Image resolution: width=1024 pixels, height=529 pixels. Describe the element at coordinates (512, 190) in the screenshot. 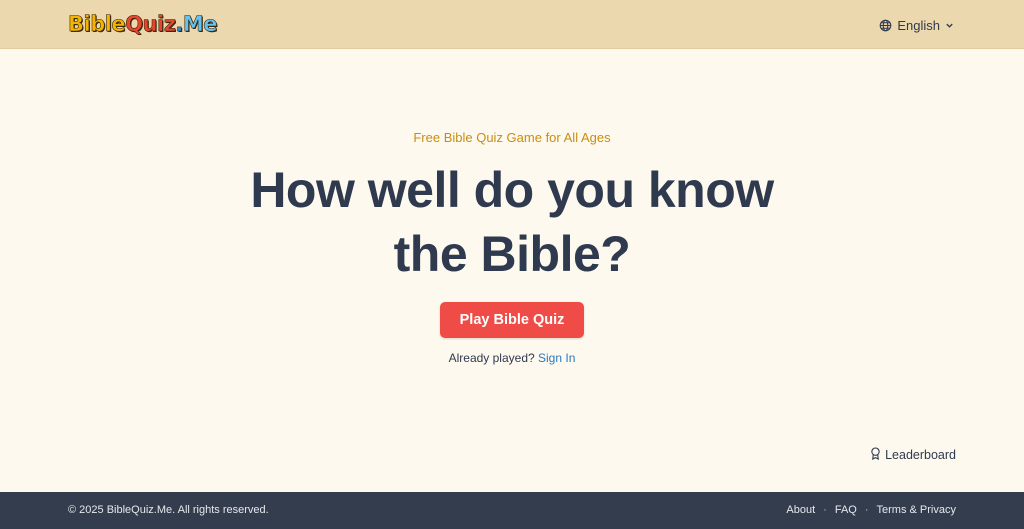

I see `headline-line-1: How well do you know` at that location.